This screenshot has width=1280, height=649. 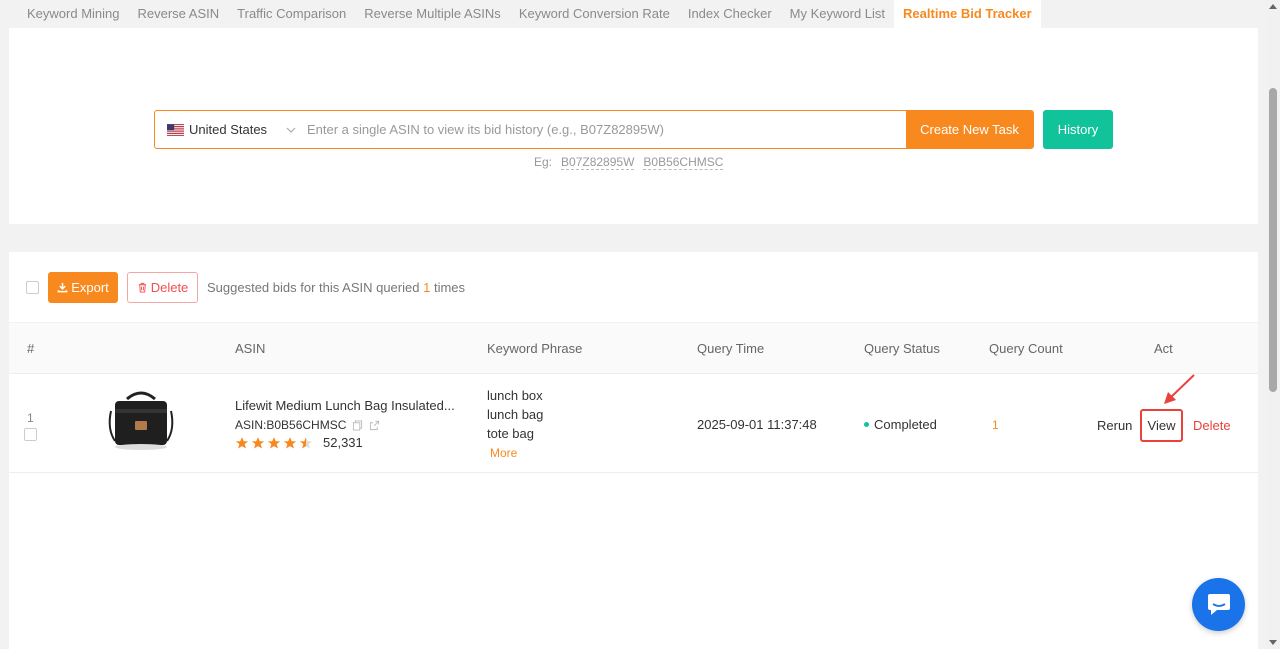 What do you see at coordinates (1273, 642) in the screenshot?
I see `scroll-down-icon` at bounding box center [1273, 642].